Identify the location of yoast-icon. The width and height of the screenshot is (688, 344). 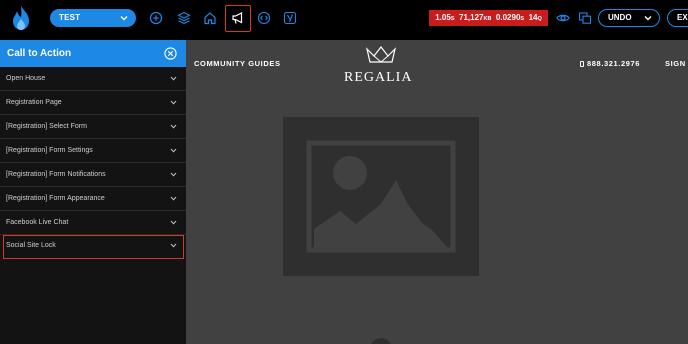
(290, 18).